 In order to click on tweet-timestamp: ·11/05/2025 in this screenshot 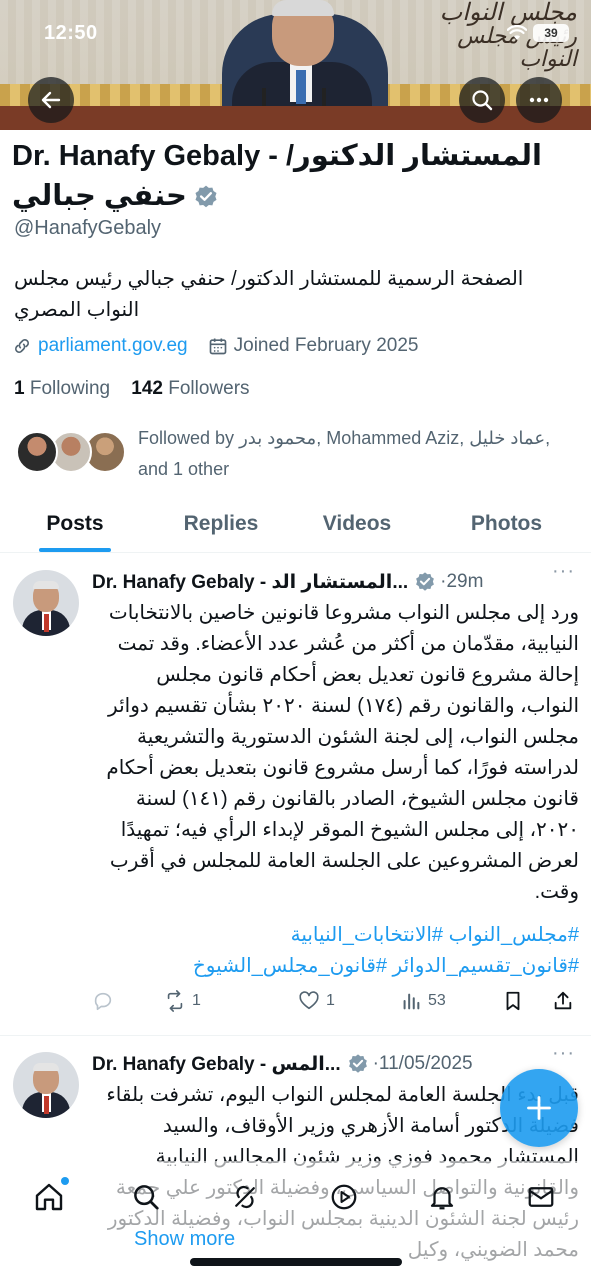, I will do `click(423, 1064)`.